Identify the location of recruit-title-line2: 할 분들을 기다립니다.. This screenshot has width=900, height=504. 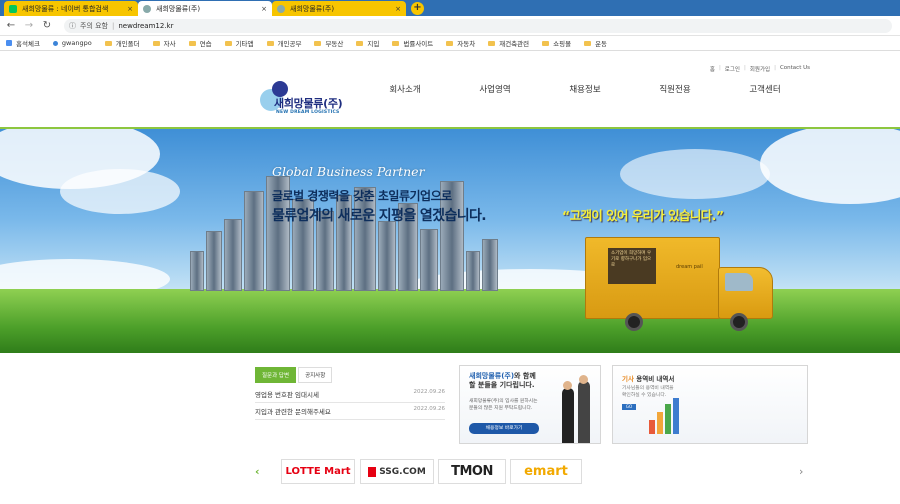
(502, 385).